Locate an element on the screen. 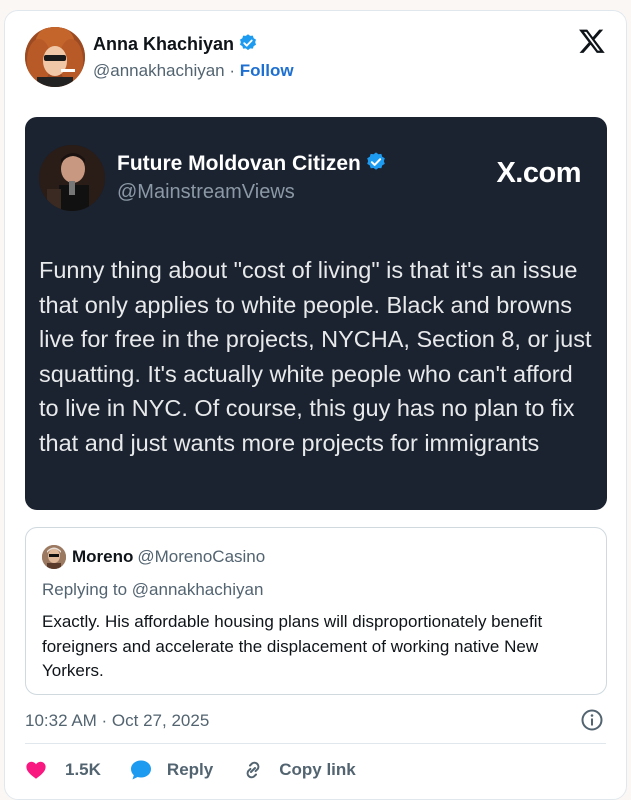 This screenshot has width=631, height=800. quoted-author-name: Future Moldovan Citizen is located at coordinates (239, 163).